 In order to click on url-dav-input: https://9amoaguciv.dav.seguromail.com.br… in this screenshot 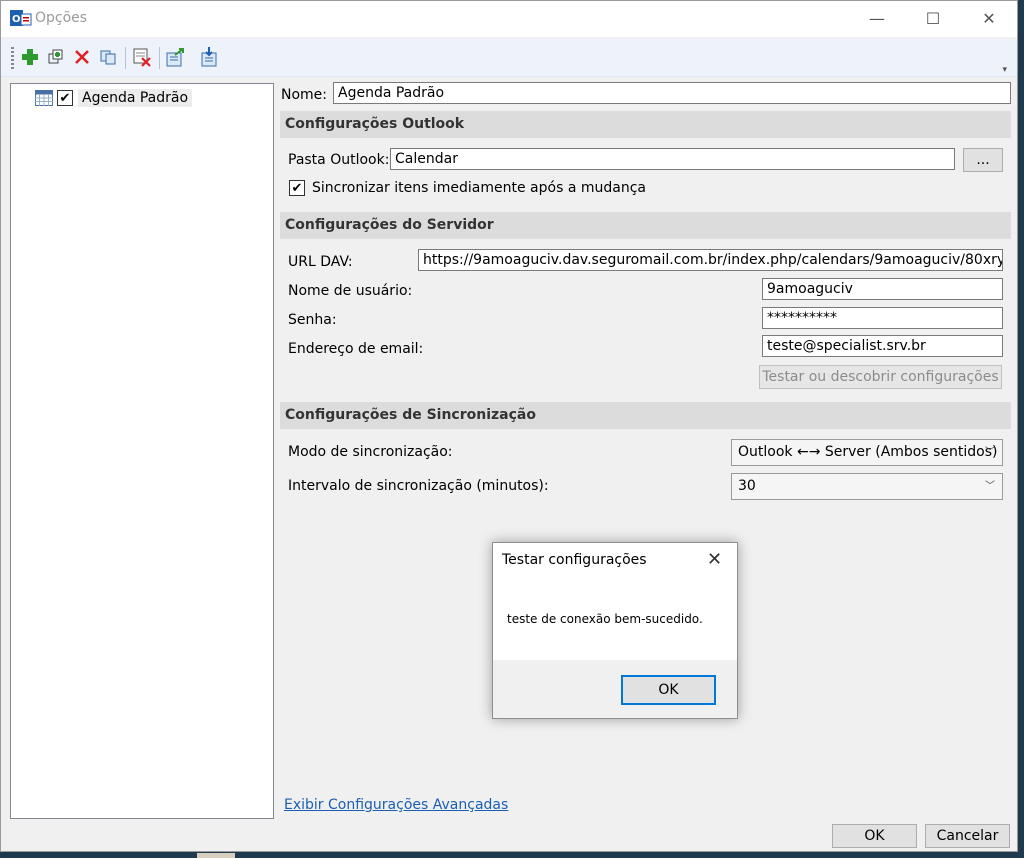, I will do `click(710, 260)`.